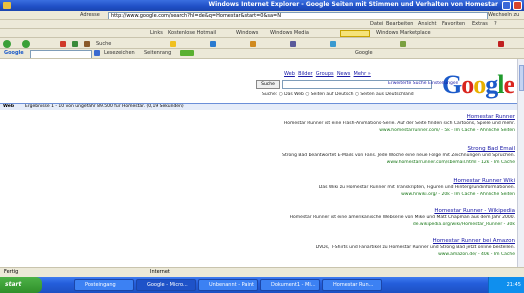  What do you see at coordinates (103, 44) in the screenshot?
I see `search-toolbar-button: Suche` at bounding box center [103, 44].